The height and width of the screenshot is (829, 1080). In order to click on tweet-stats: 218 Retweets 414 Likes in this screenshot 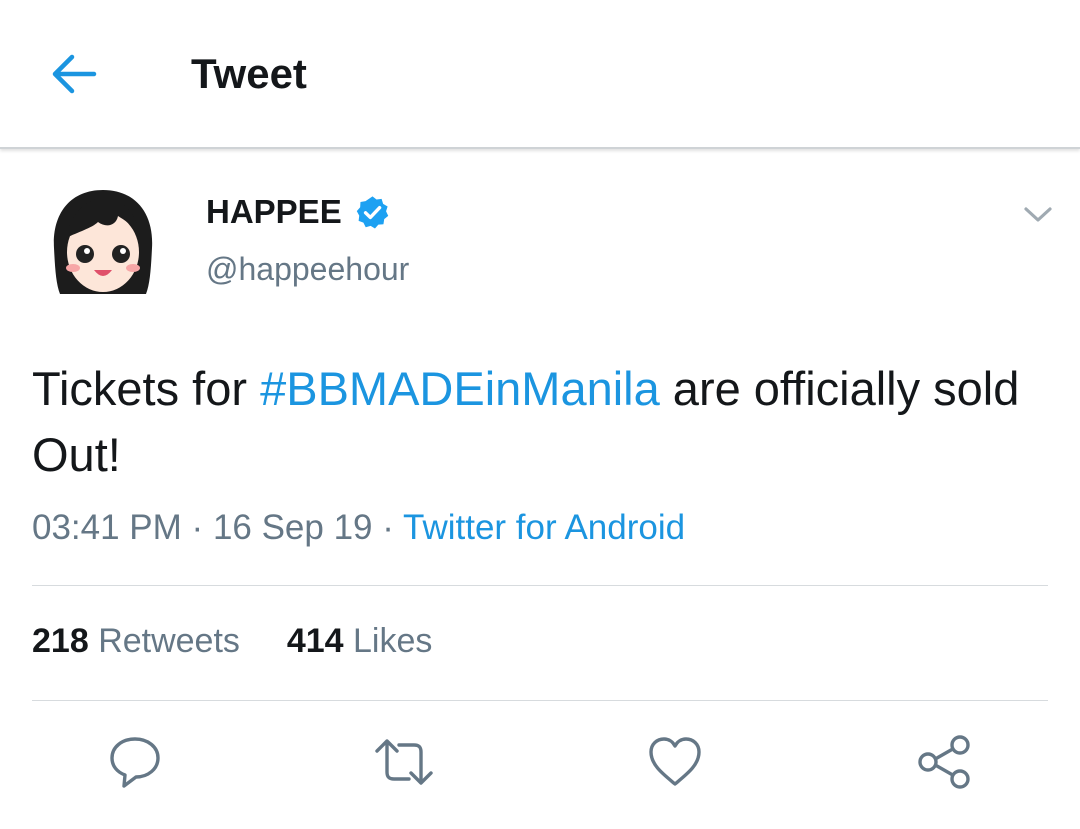, I will do `click(232, 641)`.